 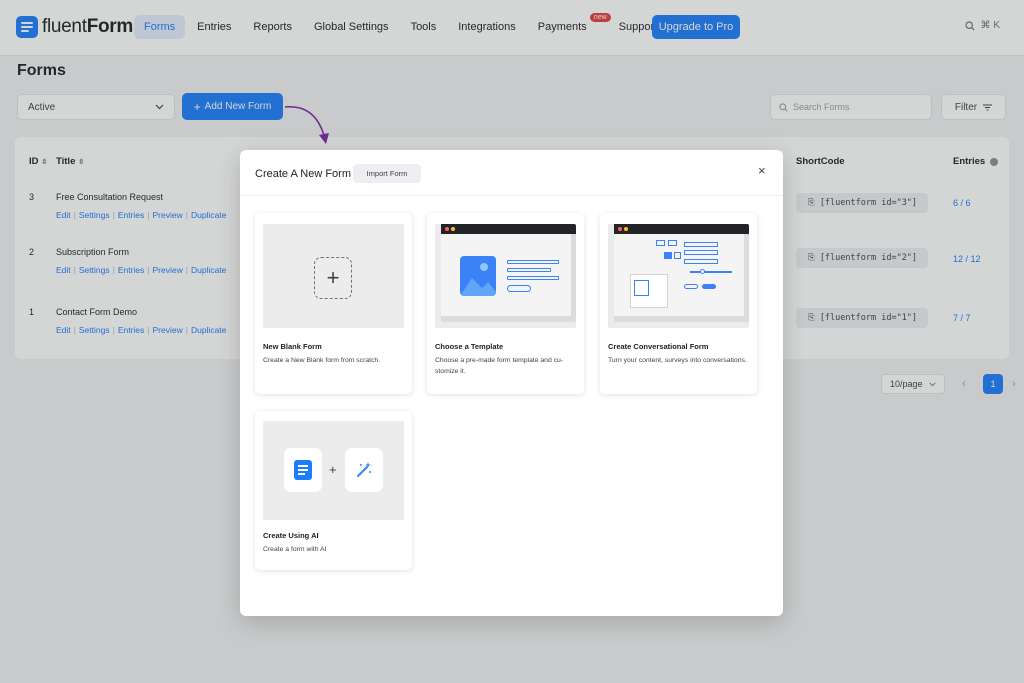 I want to click on image-placeholder-icon, so click(x=478, y=276).